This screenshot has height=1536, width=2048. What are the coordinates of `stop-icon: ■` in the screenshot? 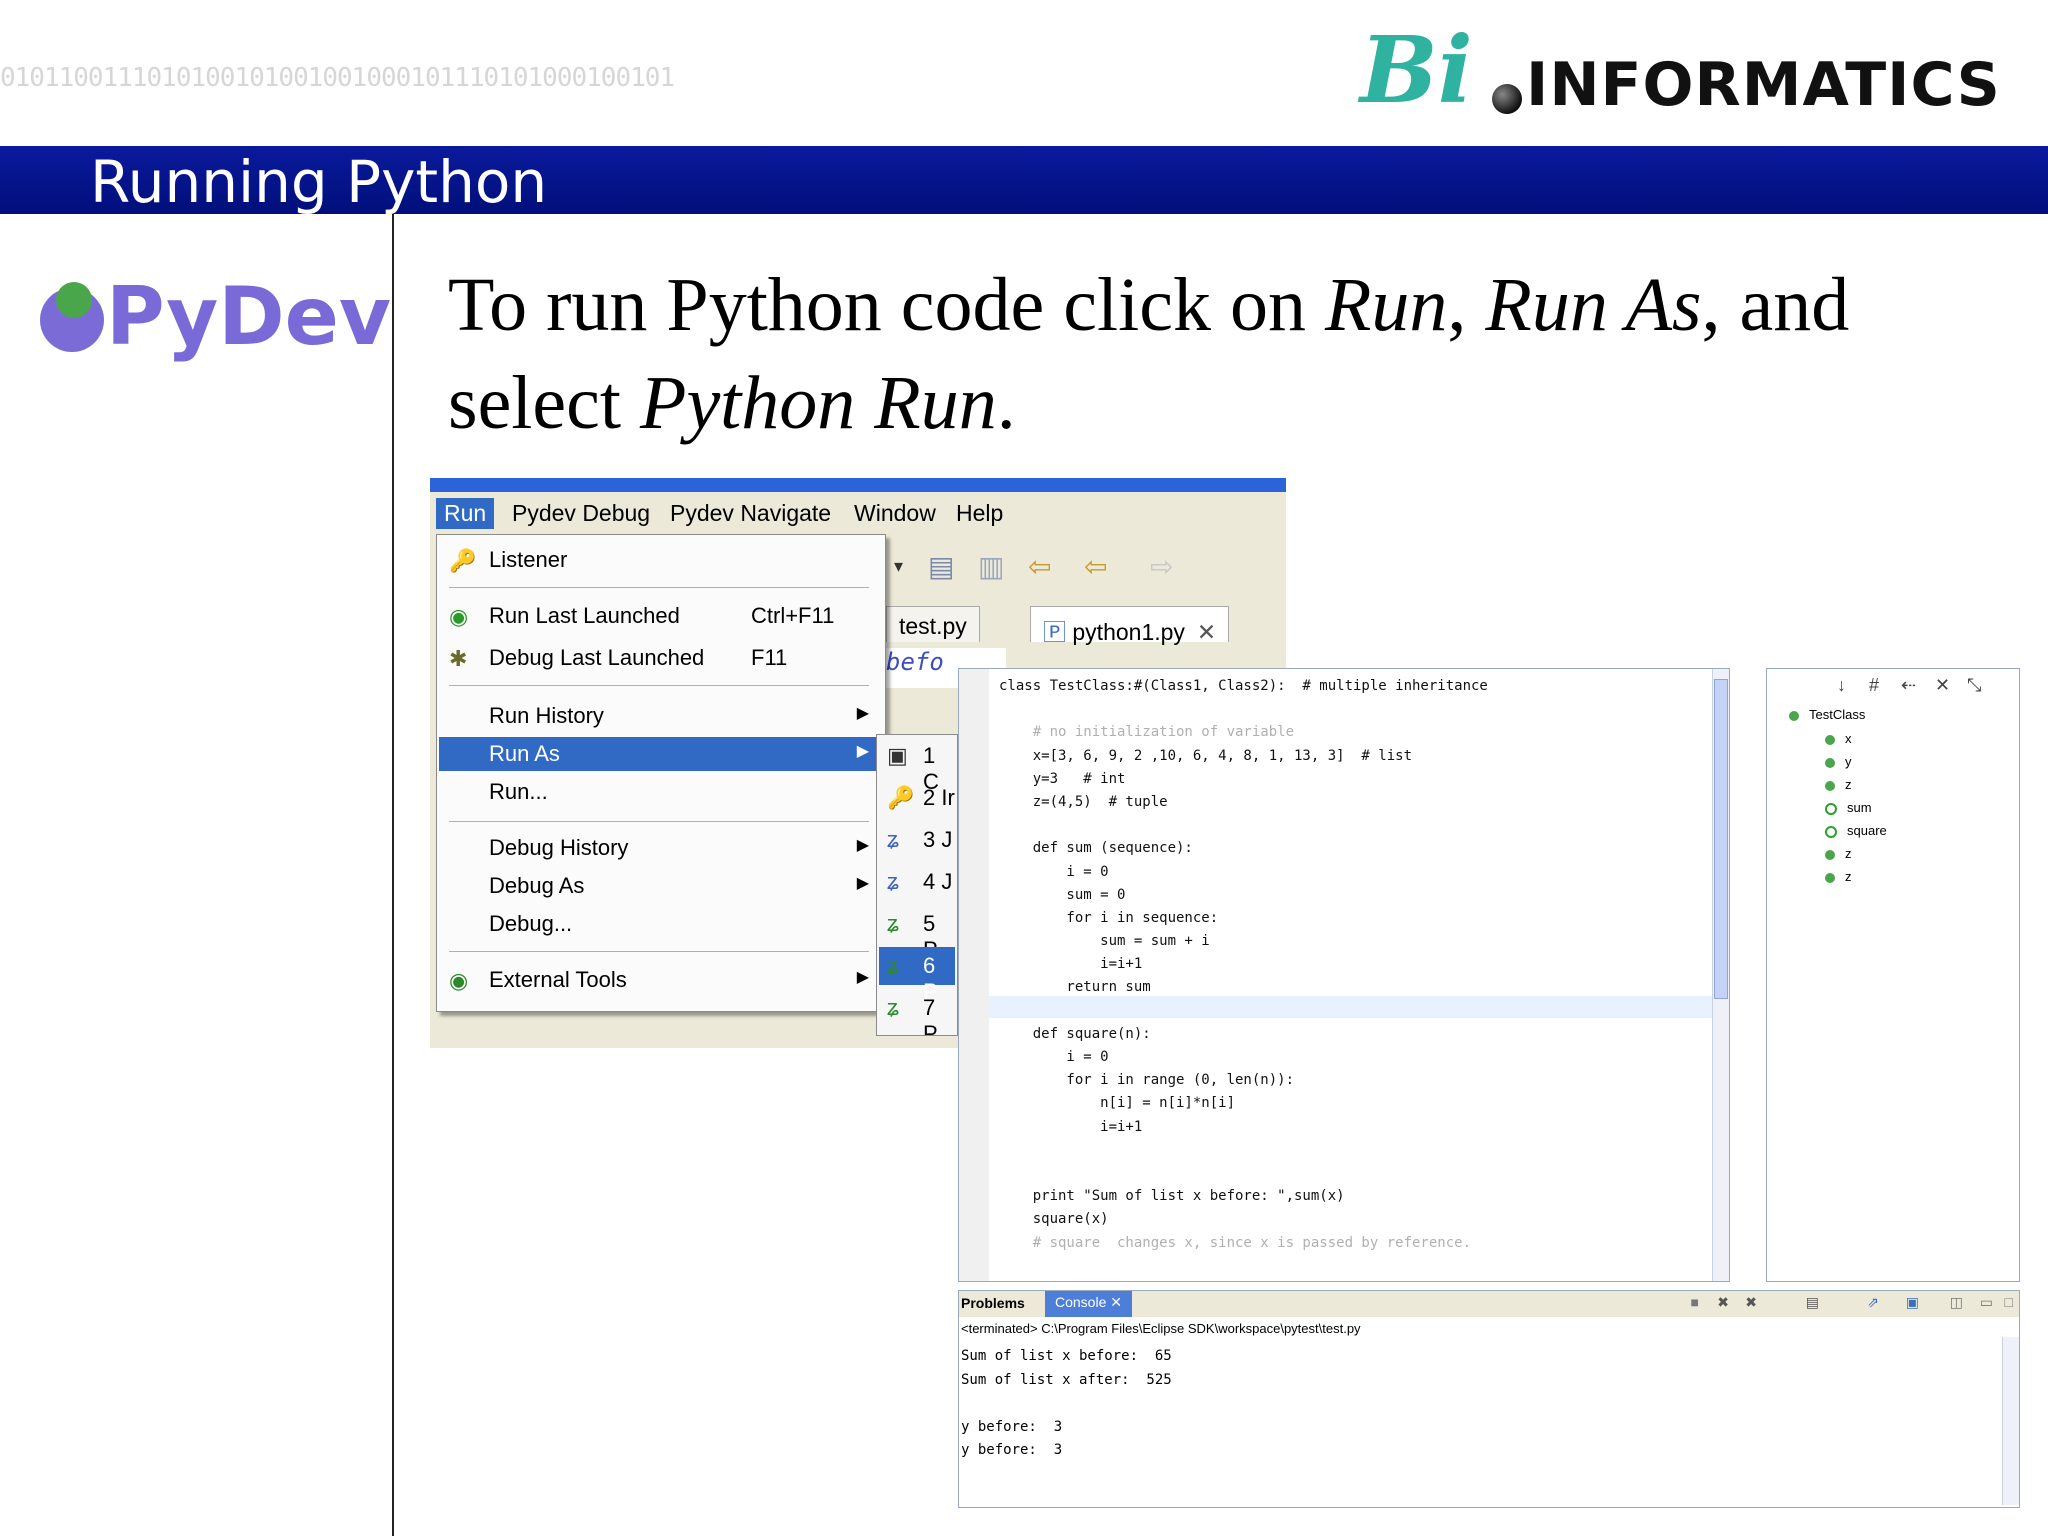 It's located at (1695, 1302).